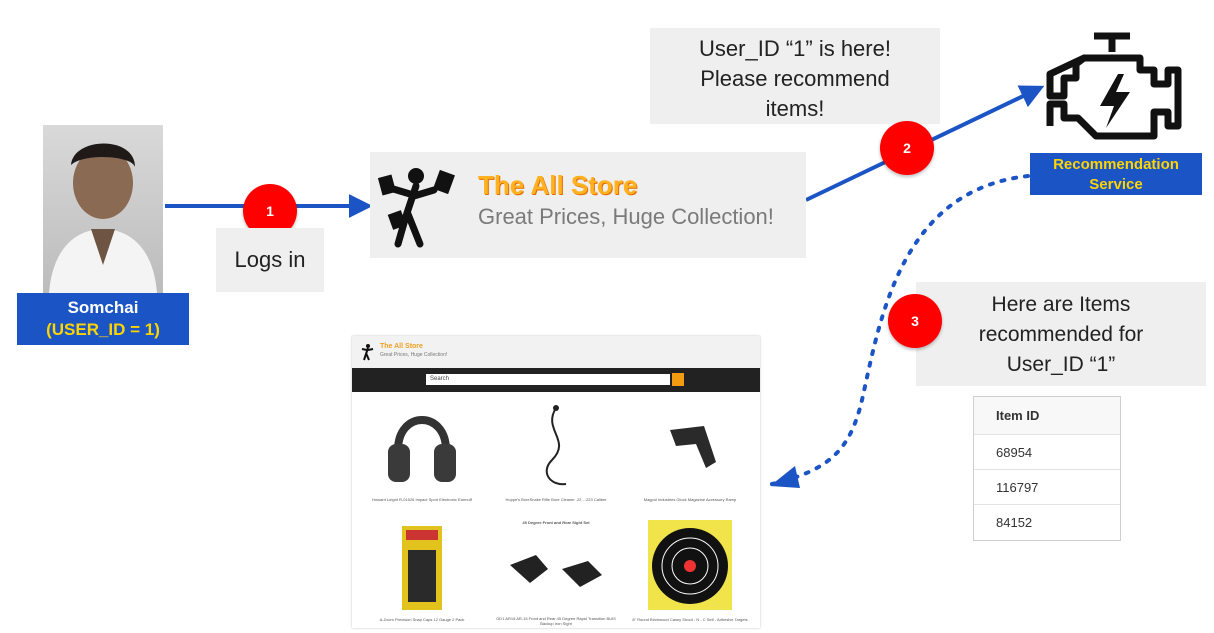 The image size is (1214, 633). I want to click on step-badge-3: 3, so click(915, 321).